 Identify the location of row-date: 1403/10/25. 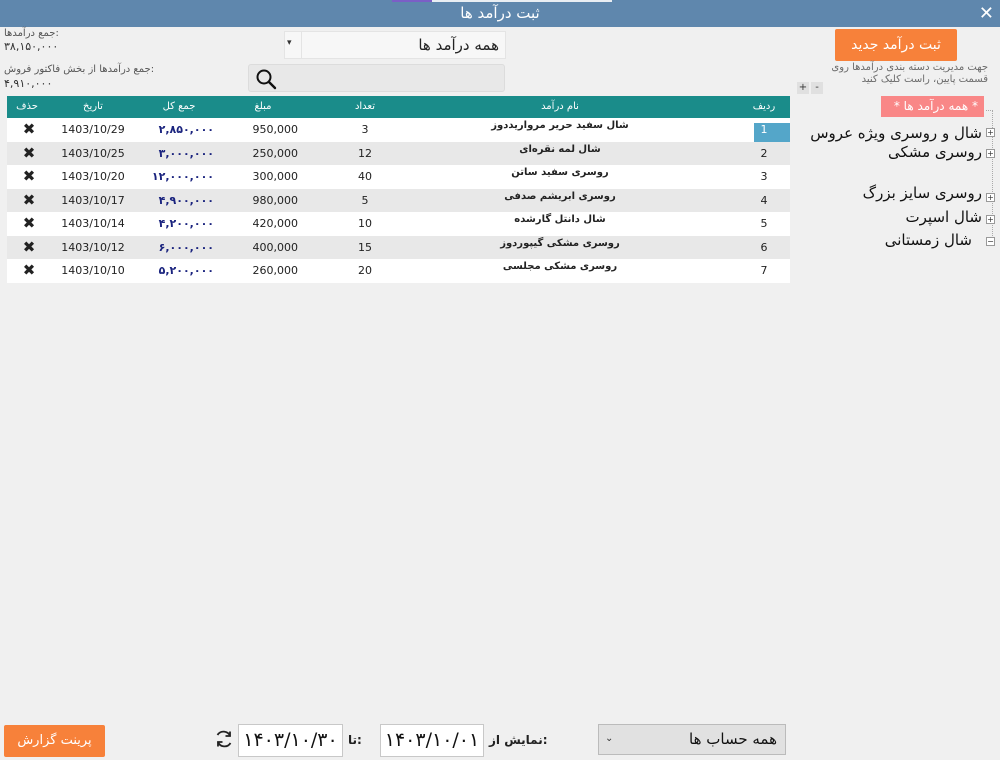
(93, 153).